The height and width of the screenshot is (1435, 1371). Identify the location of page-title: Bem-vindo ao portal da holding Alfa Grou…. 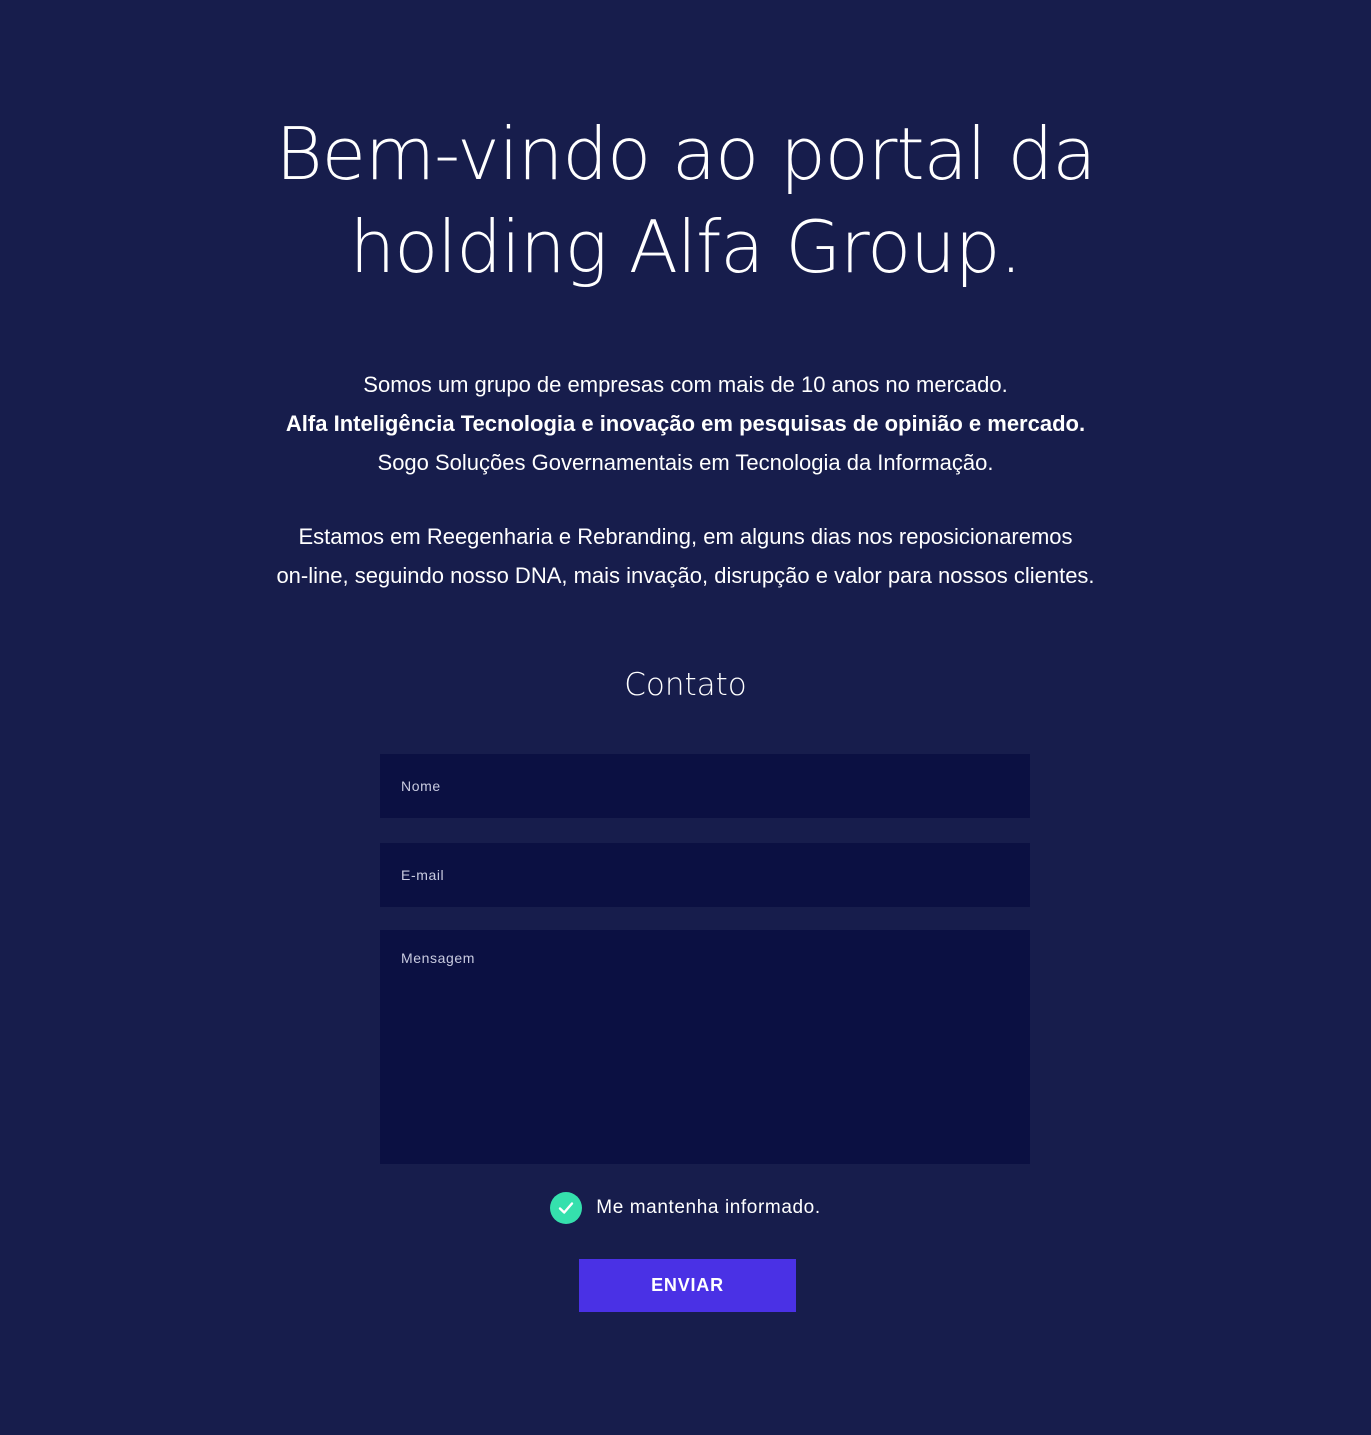
(685, 201).